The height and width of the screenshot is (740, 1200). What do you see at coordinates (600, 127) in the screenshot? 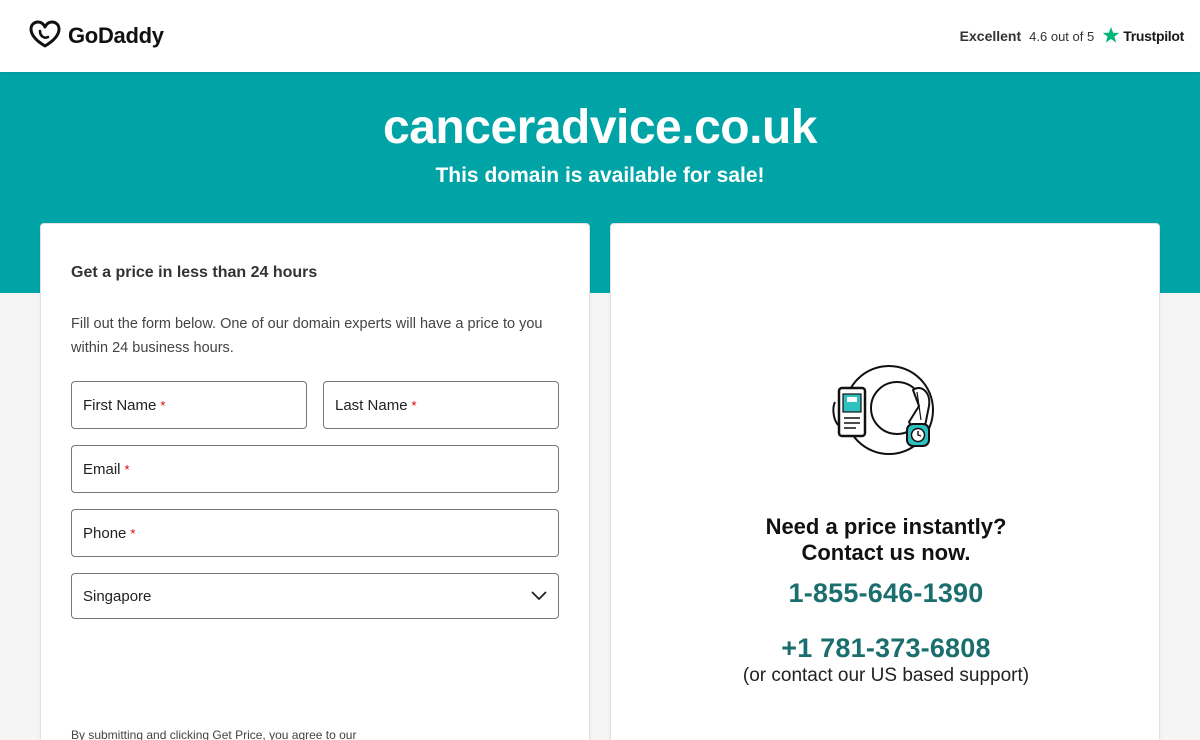
I see `domain-name: canceradvice.co.uk` at bounding box center [600, 127].